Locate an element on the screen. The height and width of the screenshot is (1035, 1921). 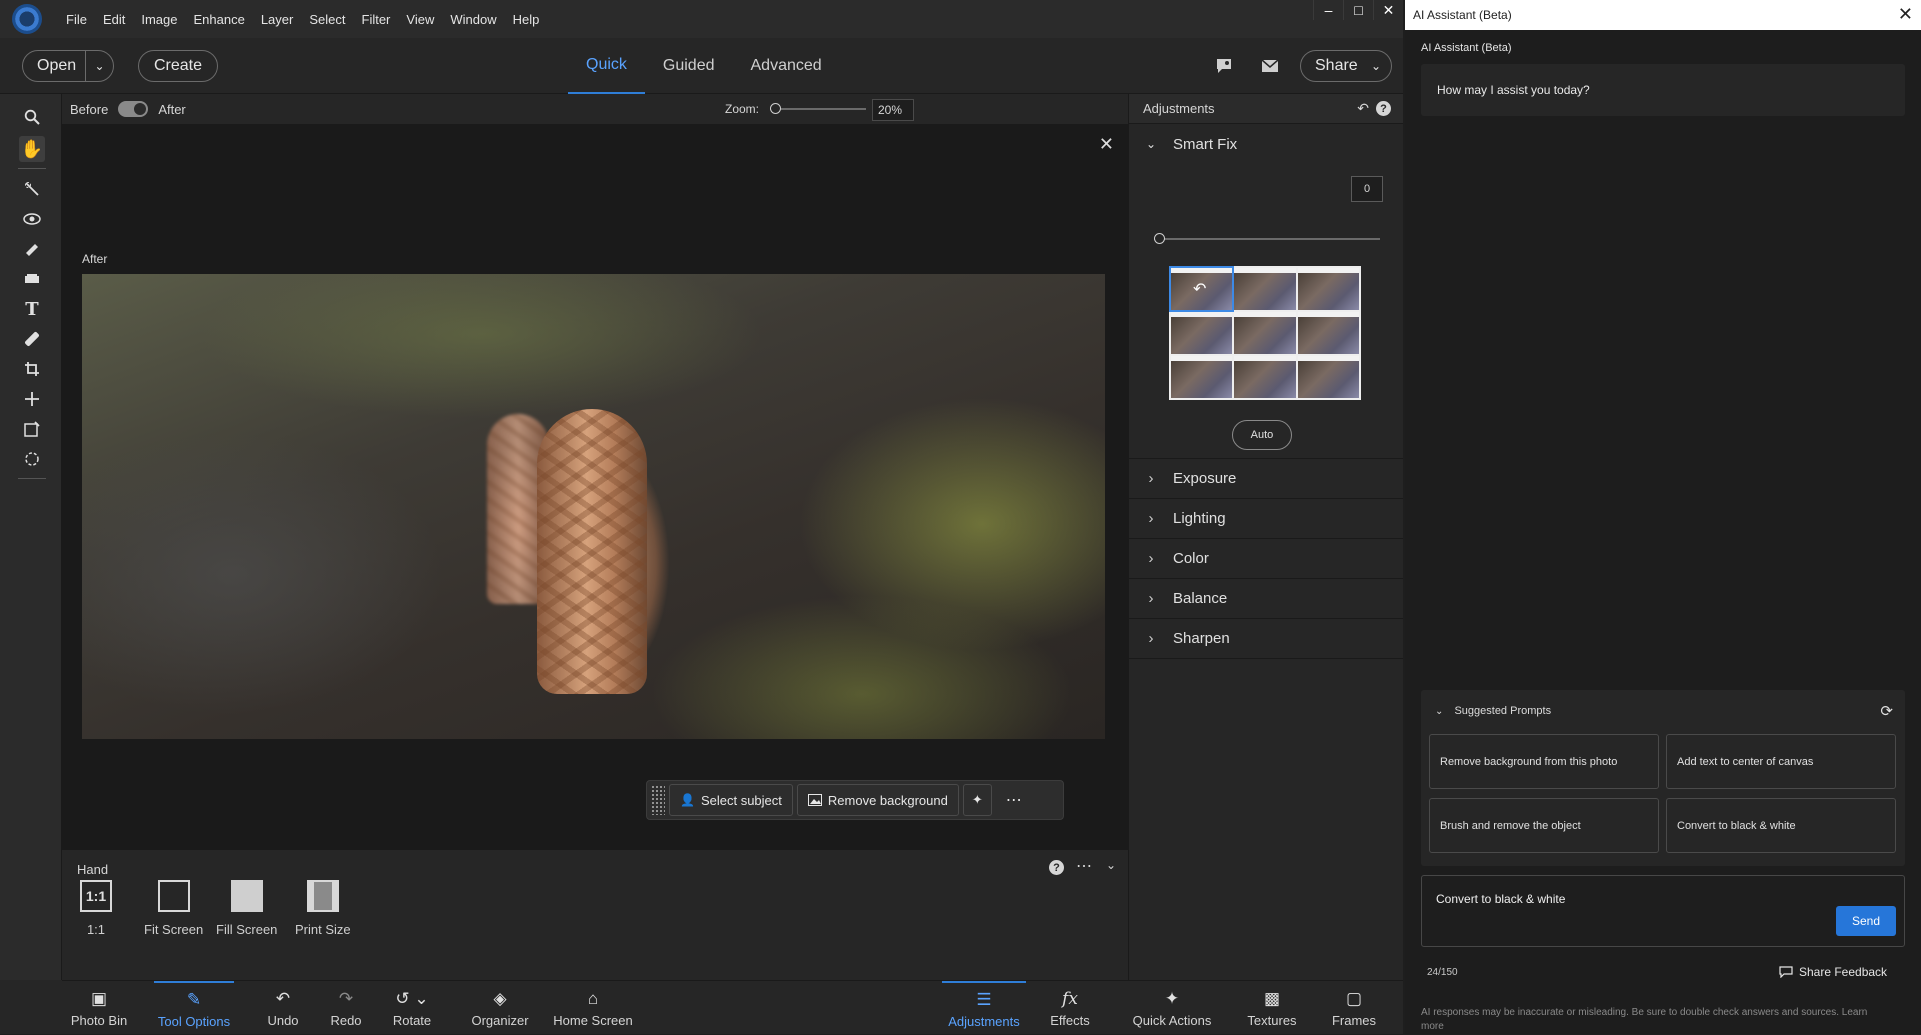
quick-actions-button: ✦ Quick Actions is located at coordinates (1172, 1008).